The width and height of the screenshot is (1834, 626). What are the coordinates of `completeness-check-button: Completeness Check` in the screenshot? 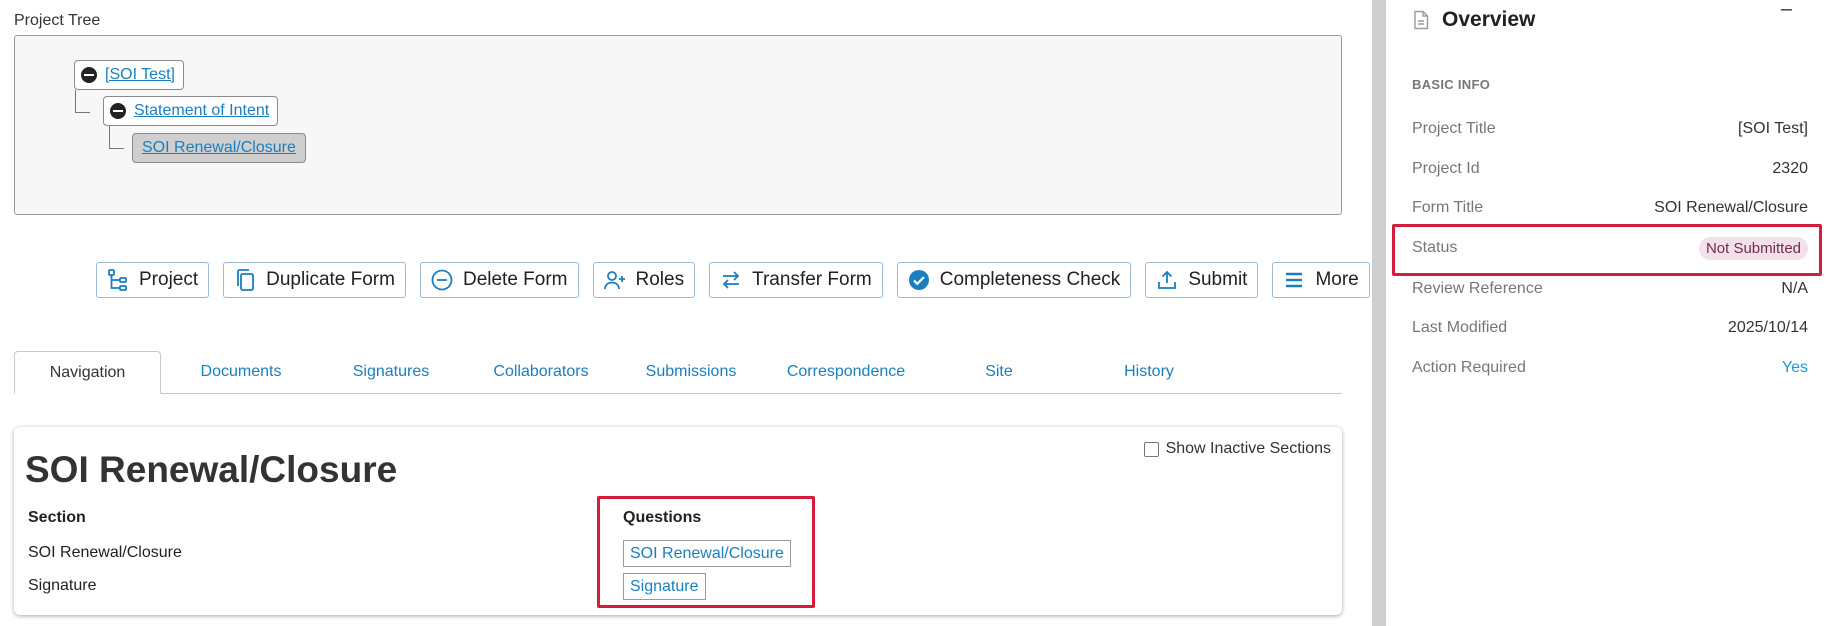 It's located at (1014, 280).